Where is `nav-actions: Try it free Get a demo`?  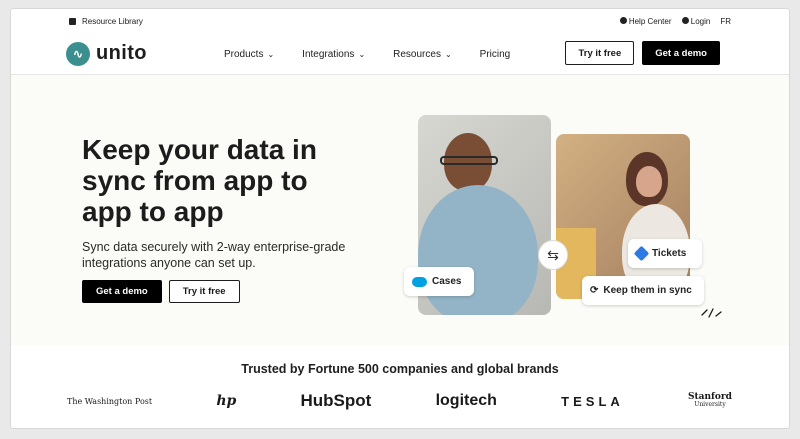 nav-actions: Try it free Get a demo is located at coordinates (642, 53).